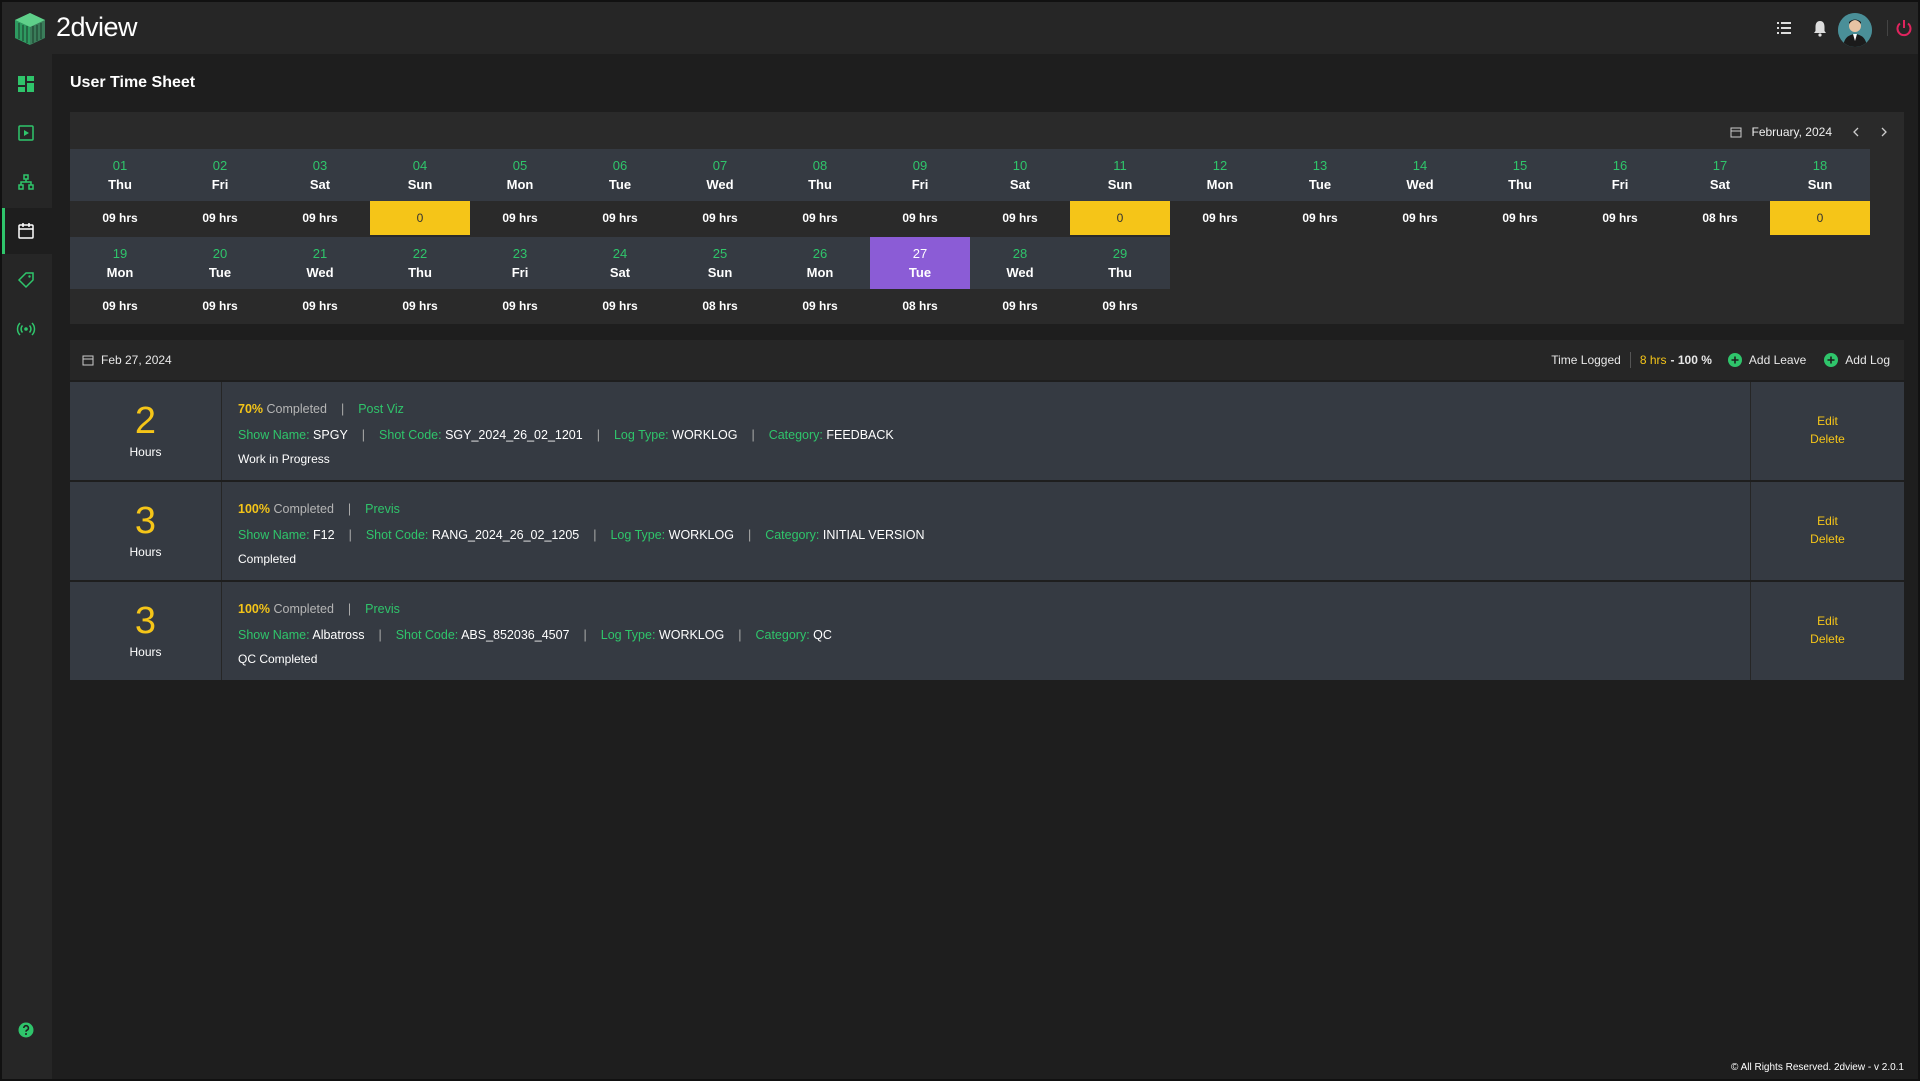 The width and height of the screenshot is (1920, 1081). Describe the element at coordinates (1855, 30) in the screenshot. I see `user-avatar` at that location.